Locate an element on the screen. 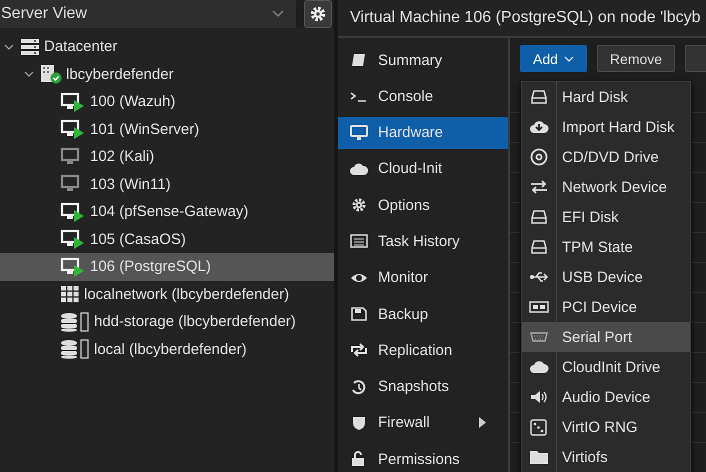 This screenshot has width=706, height=472. nav-item: Task History is located at coordinates (423, 241).